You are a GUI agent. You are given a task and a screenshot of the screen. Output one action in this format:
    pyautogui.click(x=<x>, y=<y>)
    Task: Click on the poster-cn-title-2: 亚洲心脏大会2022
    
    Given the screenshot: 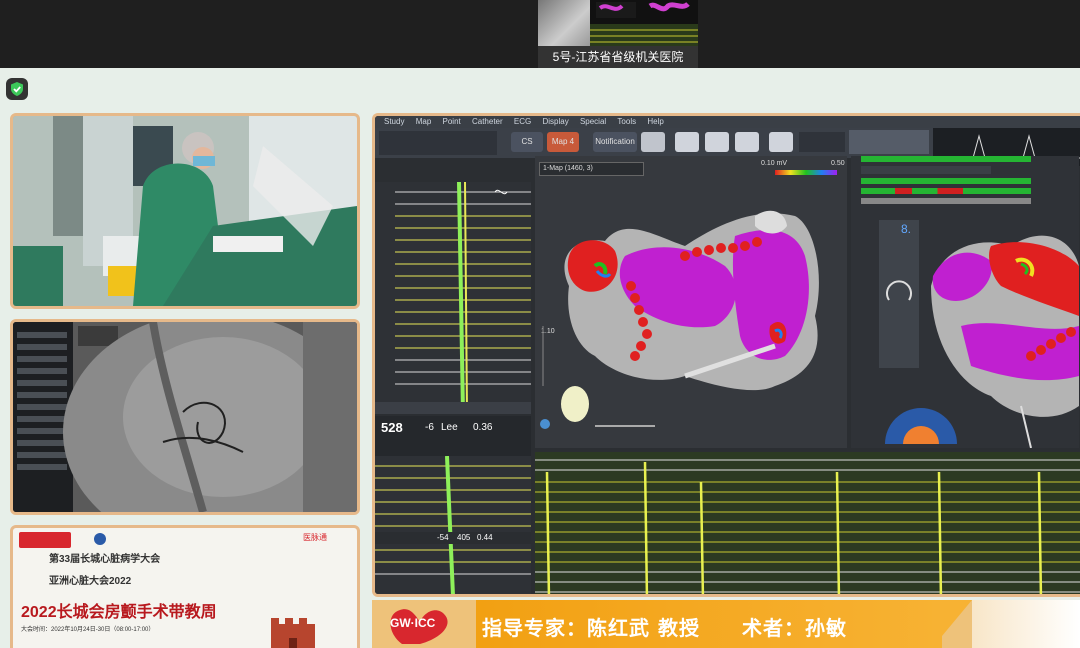 What is the action you would take?
    pyautogui.click(x=90, y=581)
    